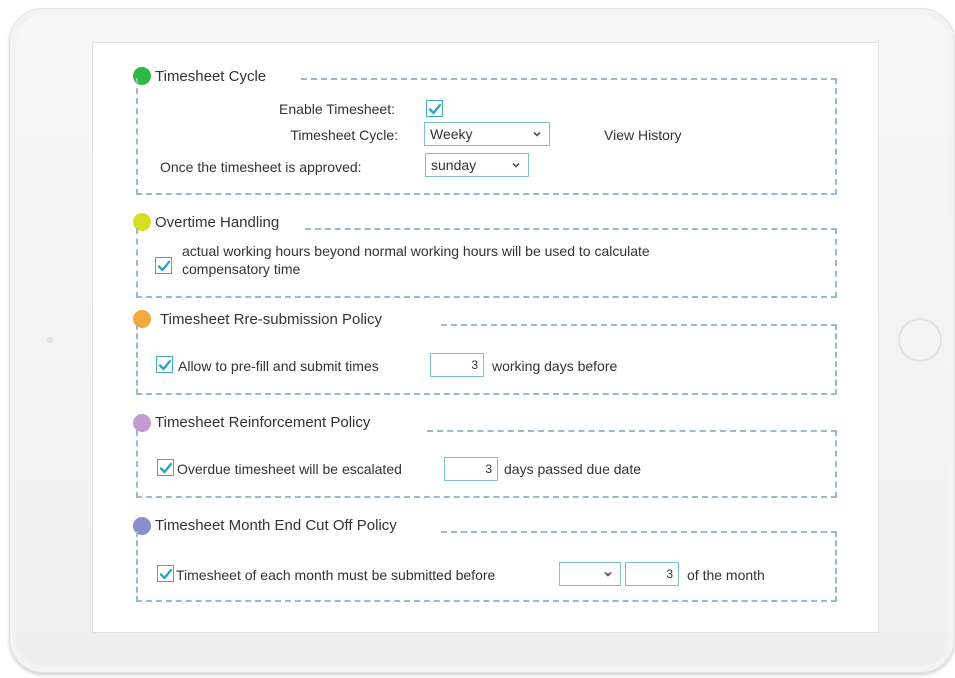 The width and height of the screenshot is (955, 678). I want to click on monthend-checkbox, so click(165, 573).